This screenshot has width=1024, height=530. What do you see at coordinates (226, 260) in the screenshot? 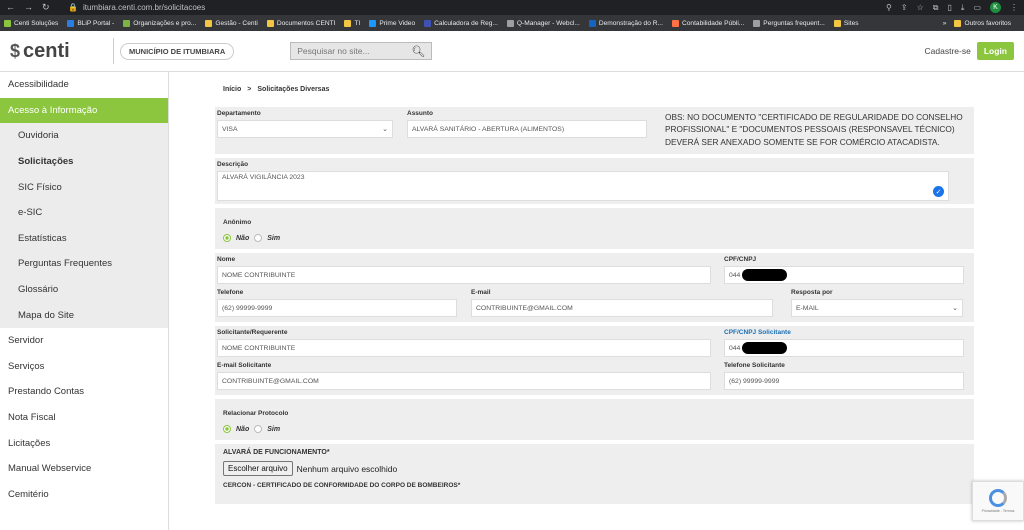
I see `nome-label: Nome` at bounding box center [226, 260].